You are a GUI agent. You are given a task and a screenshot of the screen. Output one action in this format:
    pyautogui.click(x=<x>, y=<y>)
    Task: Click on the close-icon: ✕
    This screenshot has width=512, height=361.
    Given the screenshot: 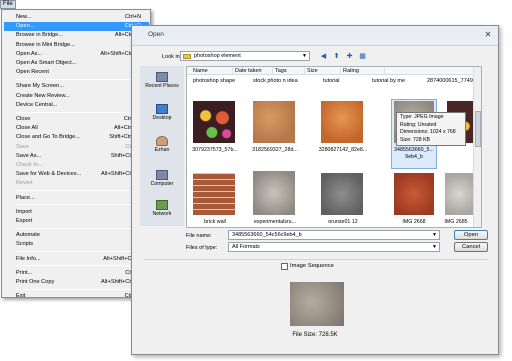 What is the action you would take?
    pyautogui.click(x=488, y=35)
    